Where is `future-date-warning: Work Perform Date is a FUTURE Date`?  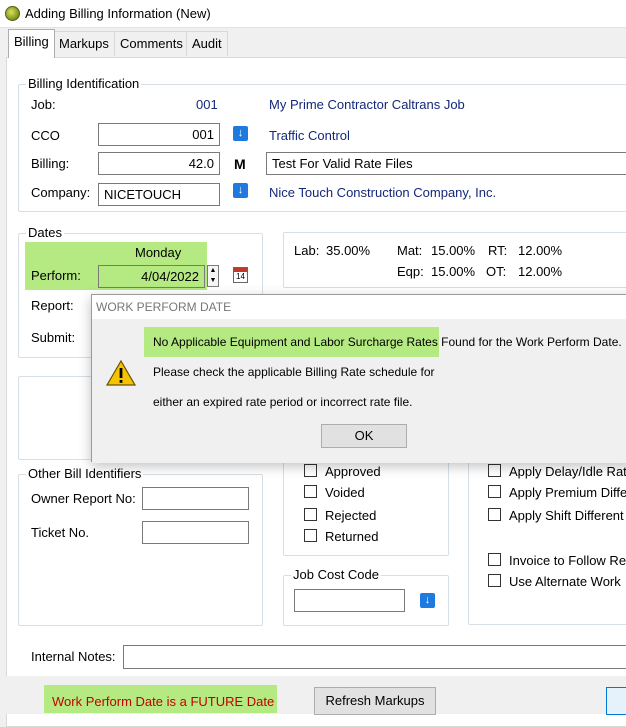
future-date-warning: Work Perform Date is a FUTURE Date is located at coordinates (160, 699).